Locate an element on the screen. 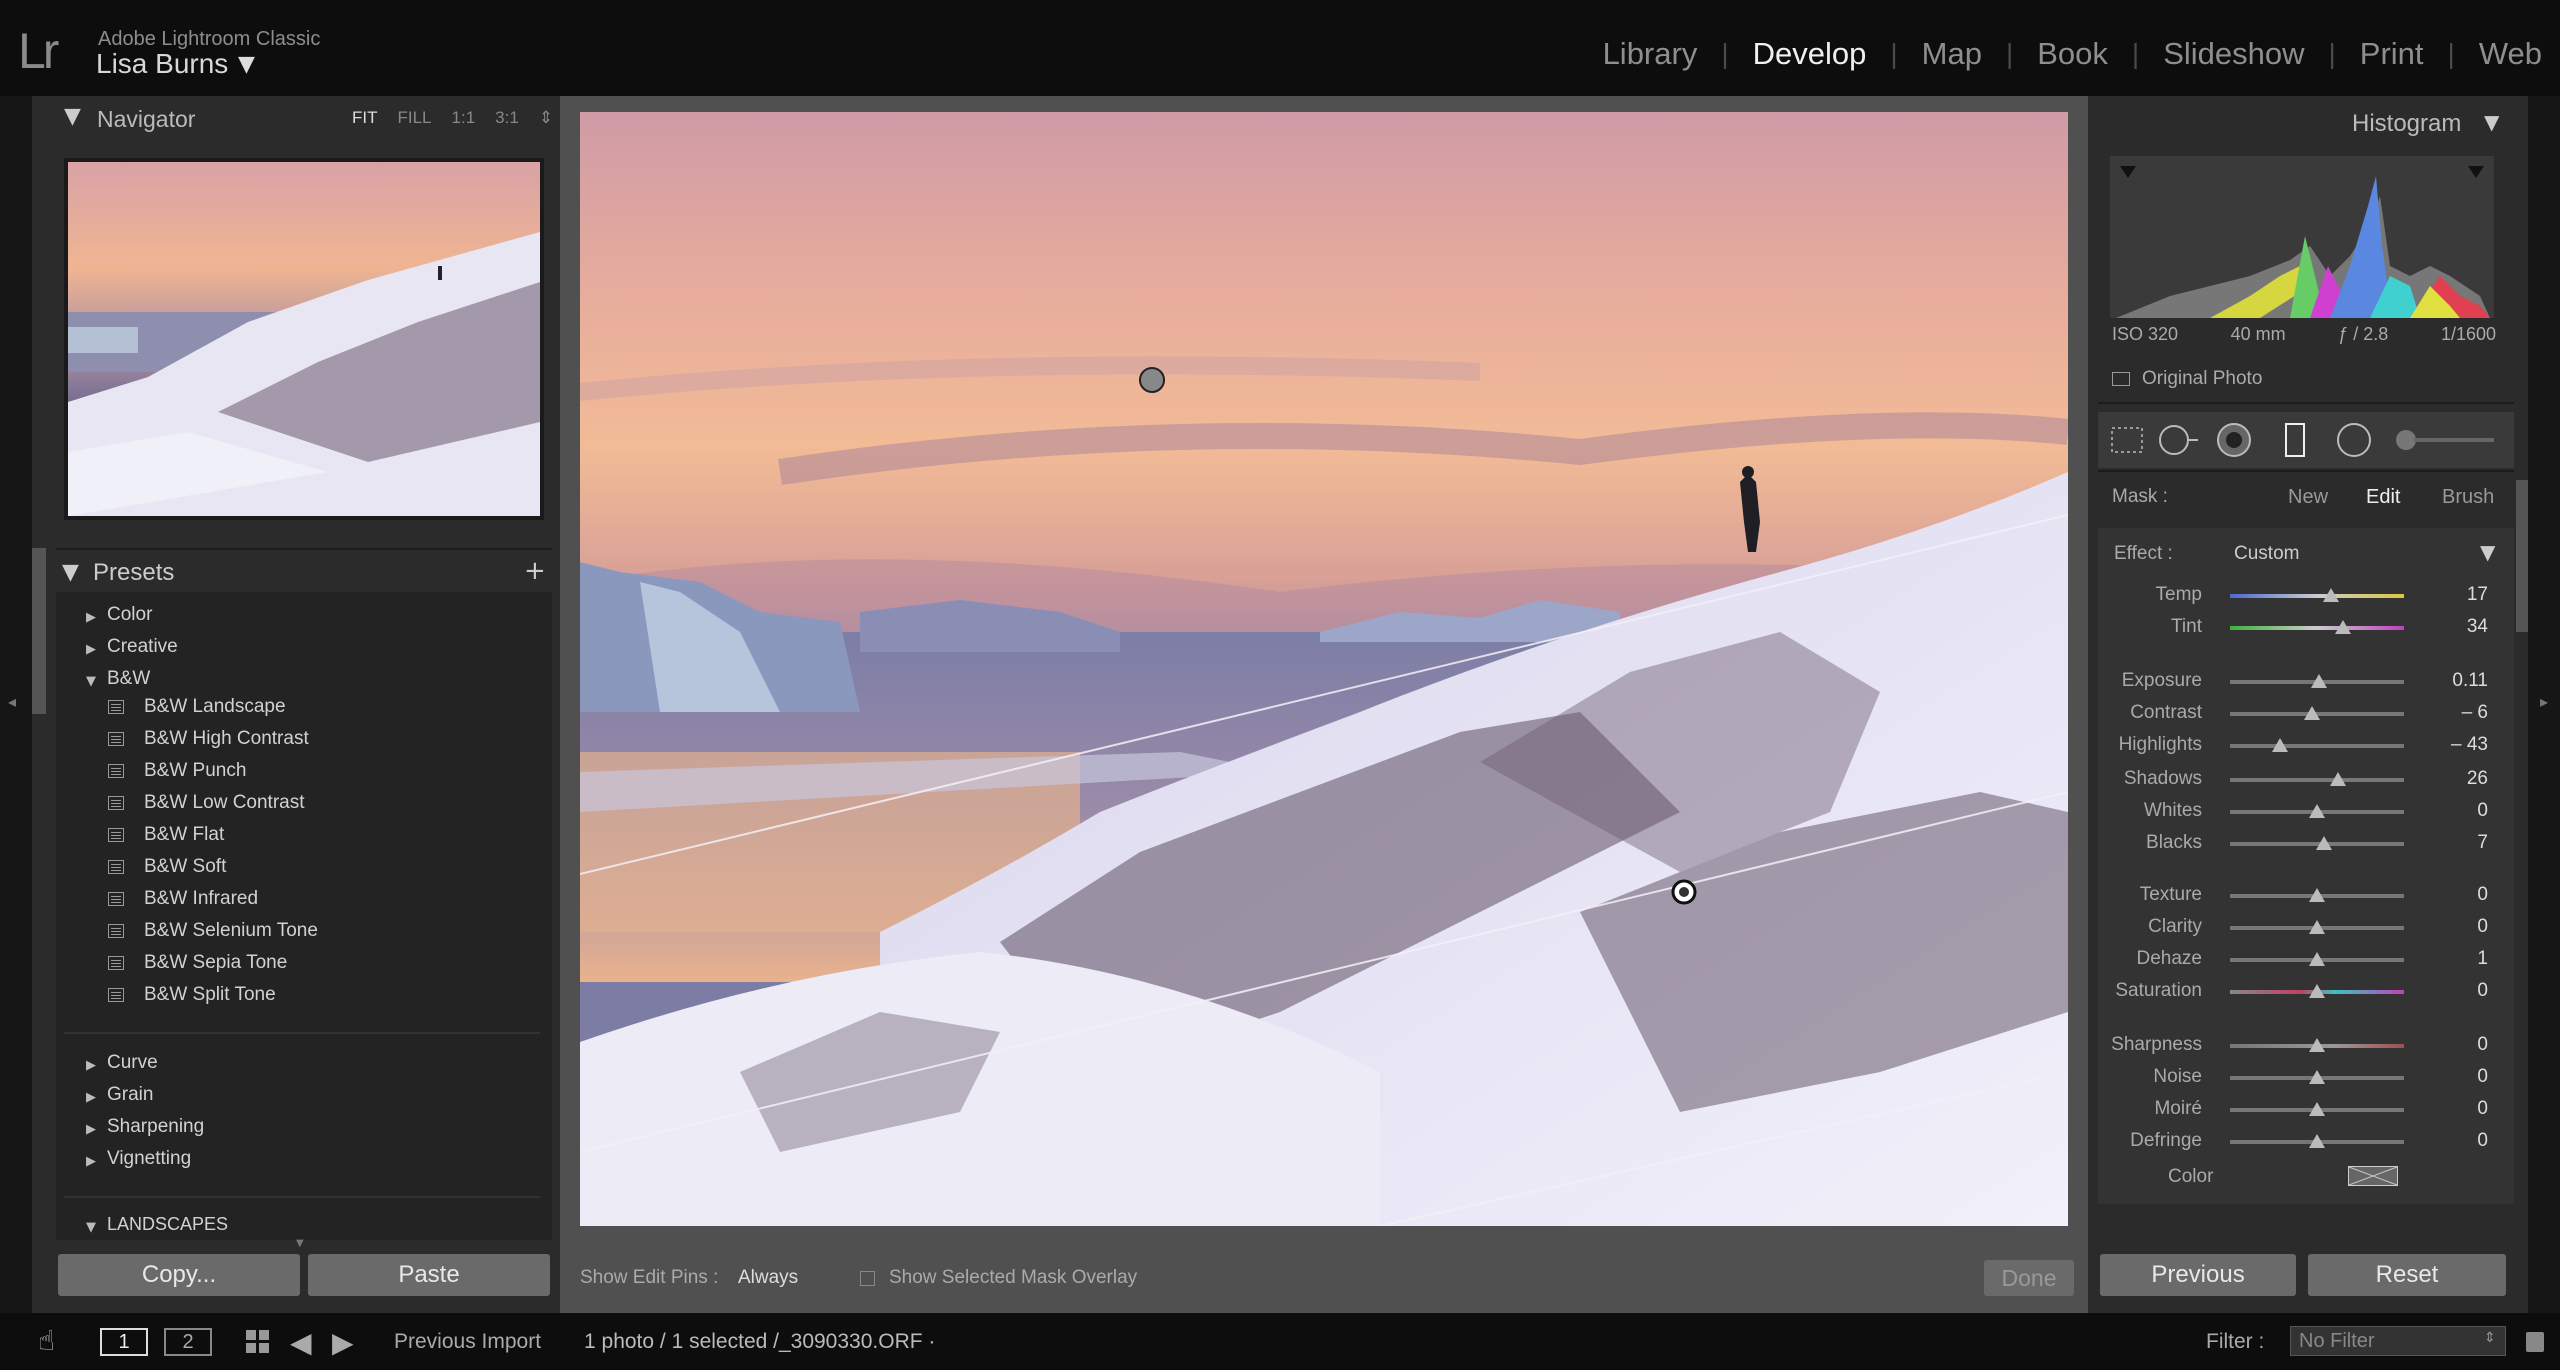 The width and height of the screenshot is (2560, 1370). saturation-slider-thumb is located at coordinates (2317, 991).